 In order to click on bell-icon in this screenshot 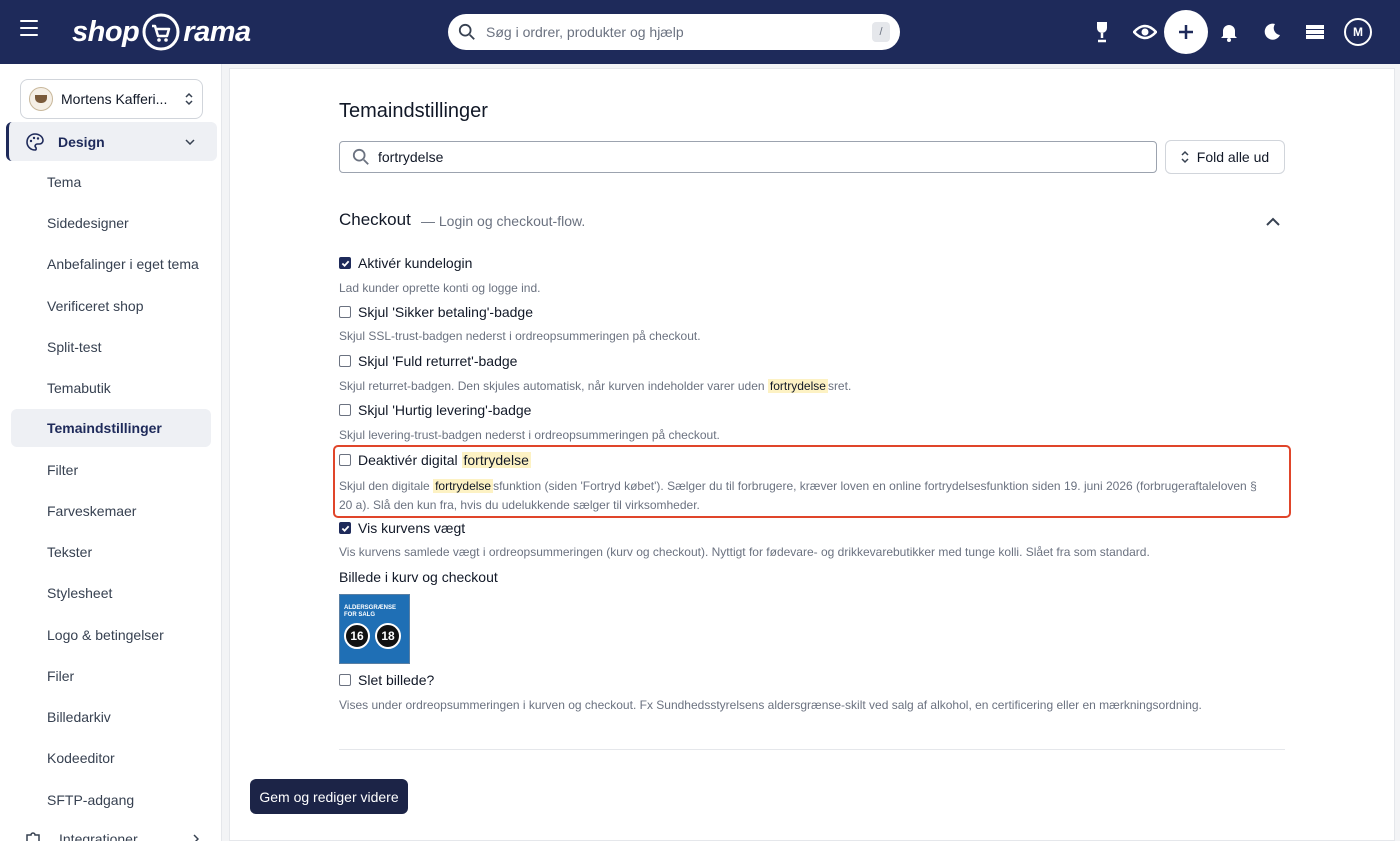, I will do `click(1229, 32)`.